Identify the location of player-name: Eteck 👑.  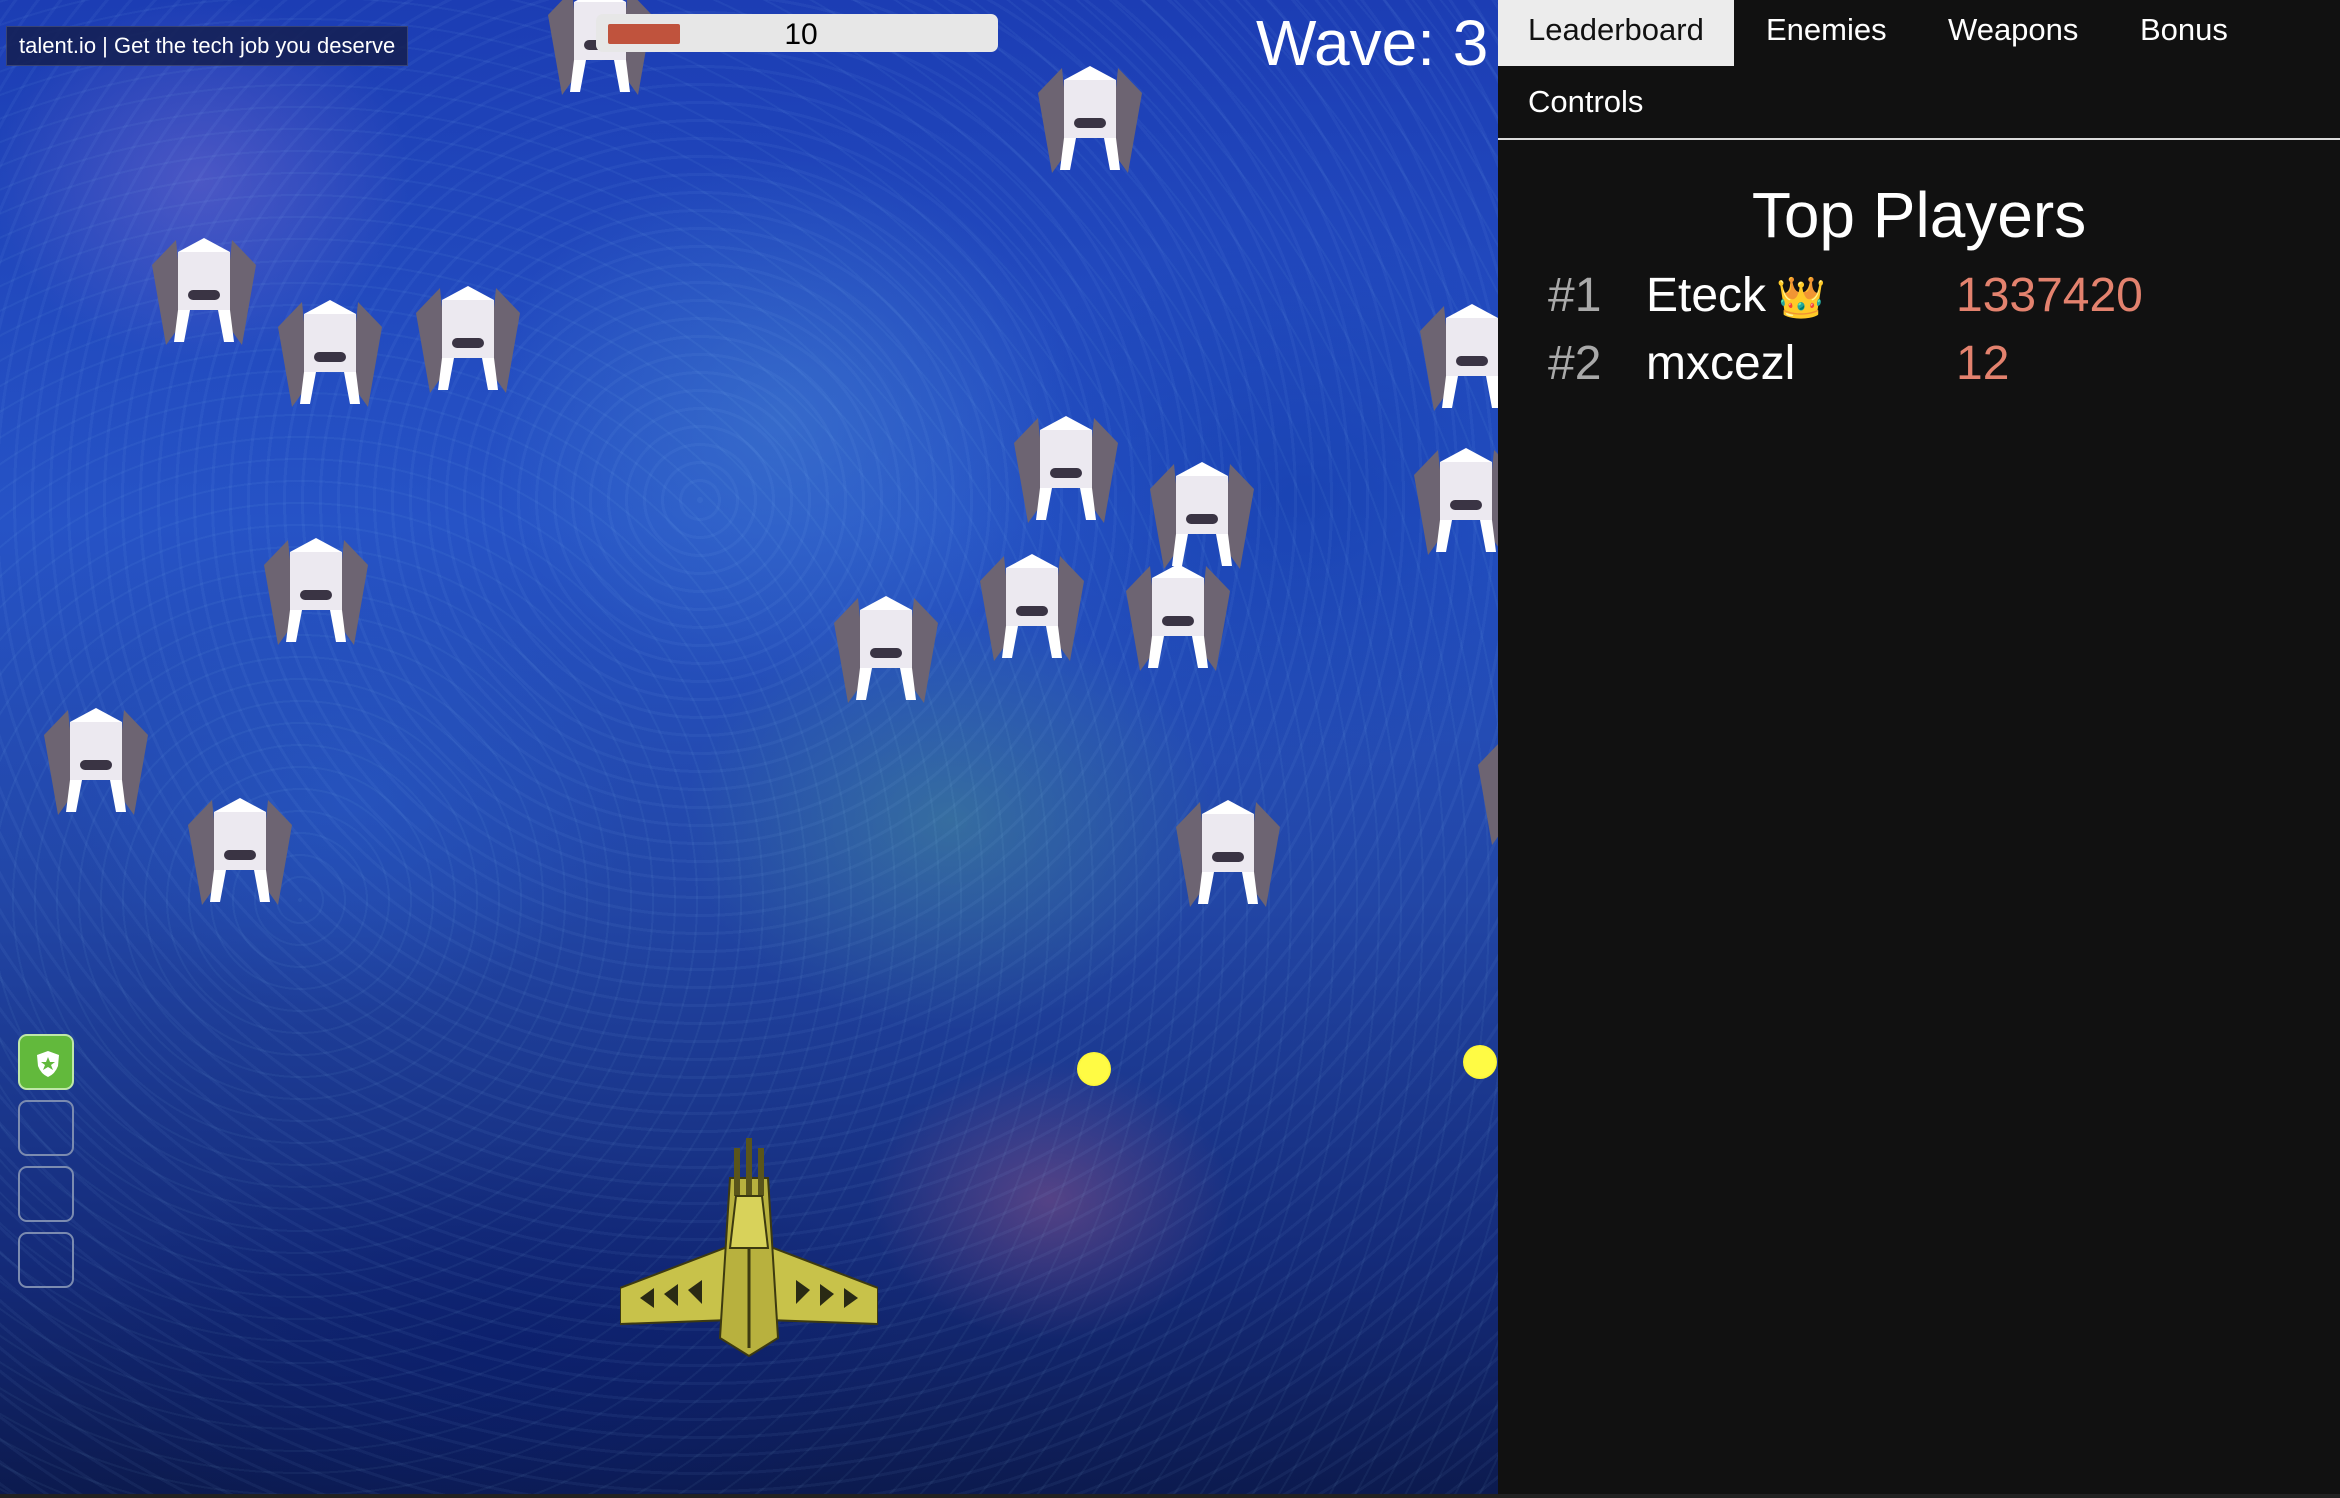
(1736, 295).